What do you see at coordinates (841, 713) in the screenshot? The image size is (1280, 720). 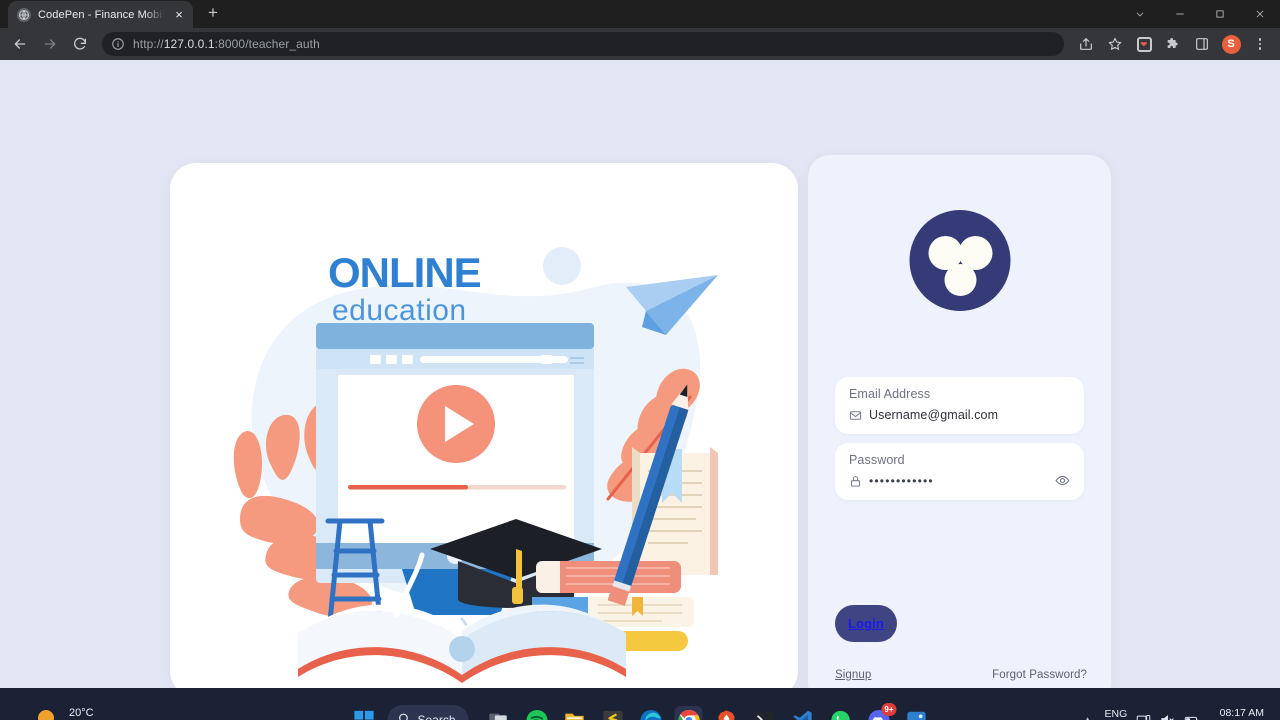 I see `taskbar-app-whatsapp` at bounding box center [841, 713].